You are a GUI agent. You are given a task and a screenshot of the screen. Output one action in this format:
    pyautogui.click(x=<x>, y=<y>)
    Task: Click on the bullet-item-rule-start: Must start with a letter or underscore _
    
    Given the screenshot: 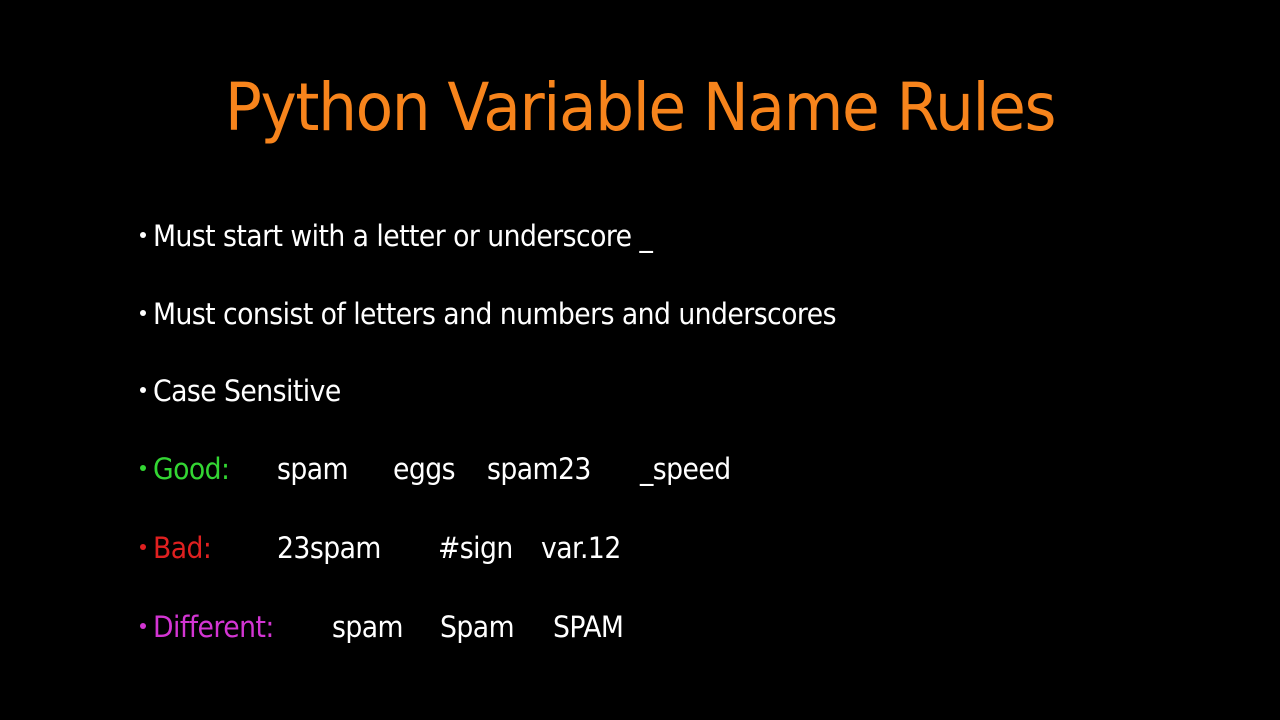 What is the action you would take?
    pyautogui.click(x=640, y=236)
    